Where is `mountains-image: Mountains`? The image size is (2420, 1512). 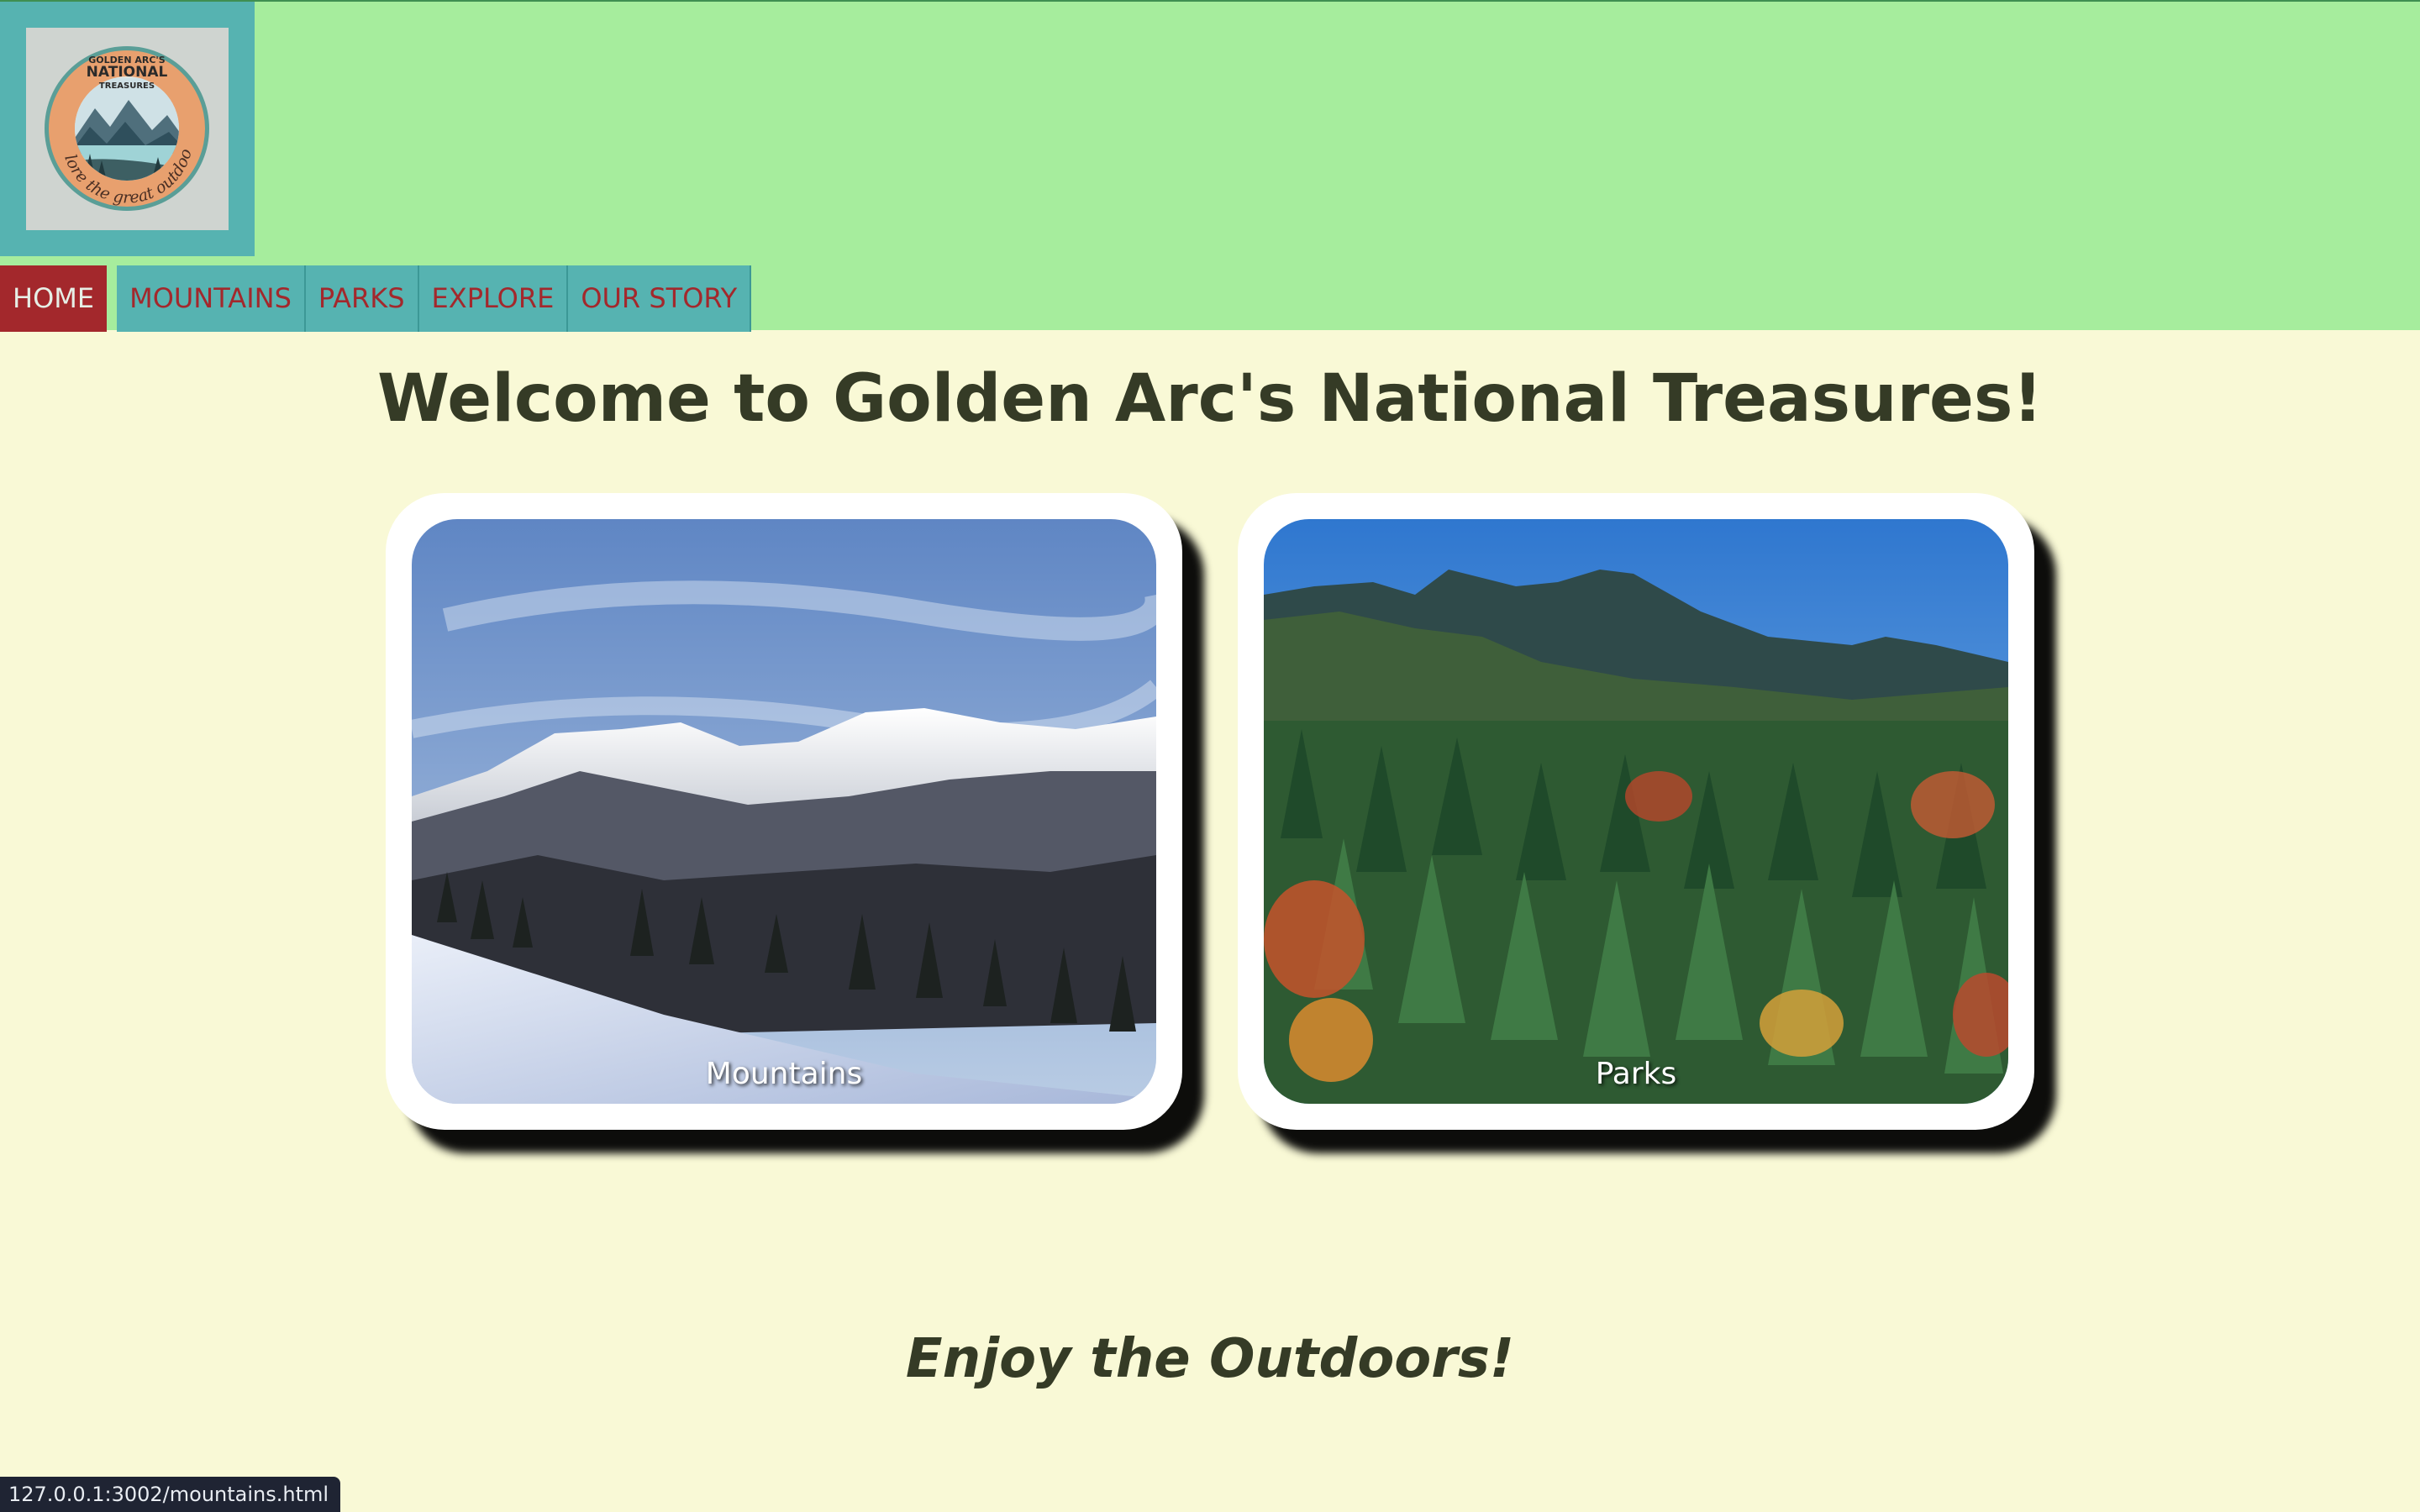 mountains-image: Mountains is located at coordinates (784, 811).